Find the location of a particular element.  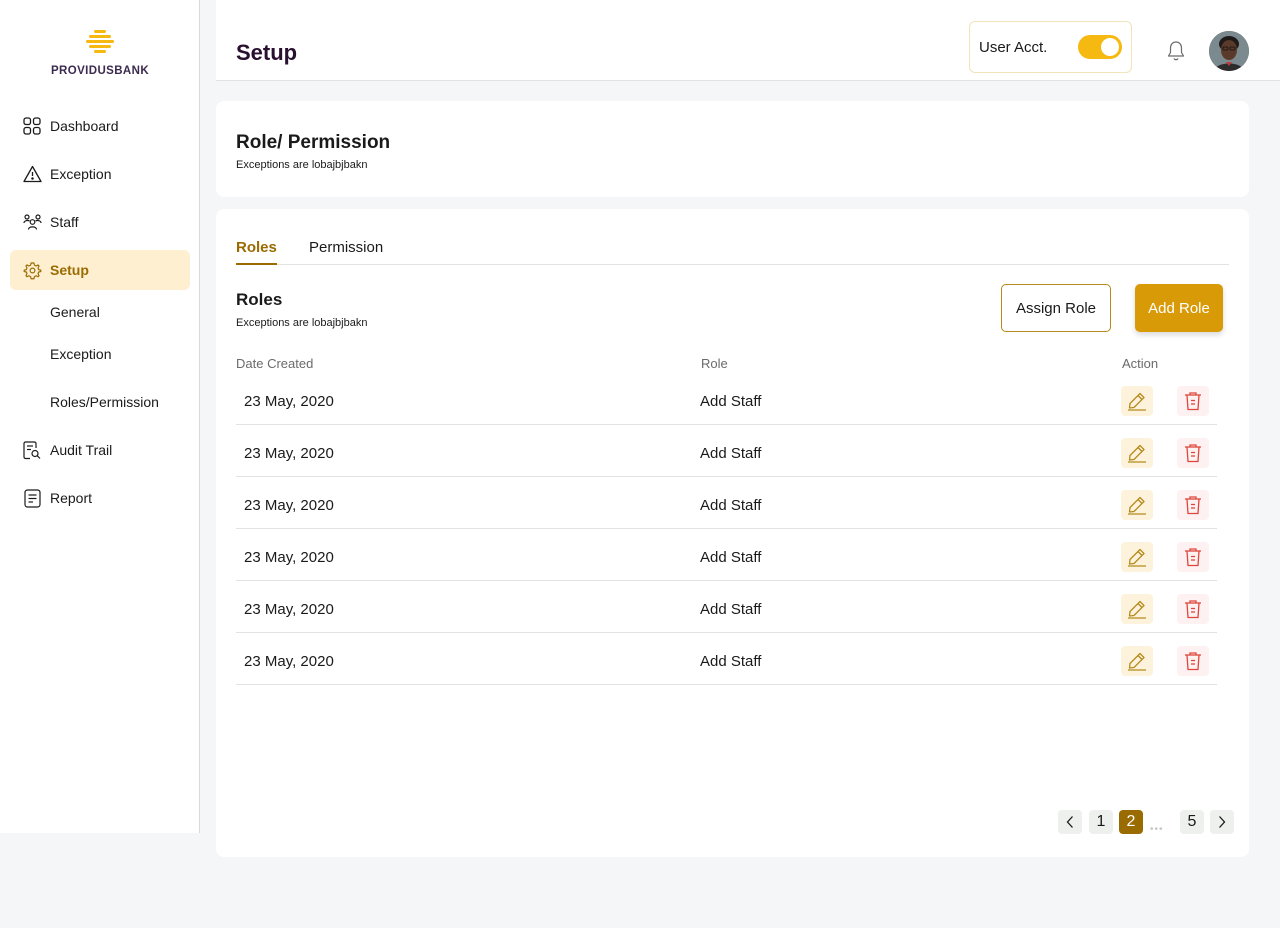

brand-name: PROVIDUSBANK is located at coordinates (100, 71).